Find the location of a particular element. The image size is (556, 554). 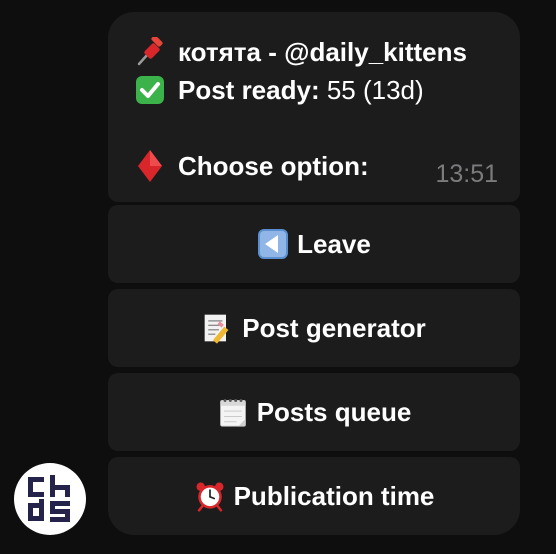

leave-button: Leave is located at coordinates (314, 244).